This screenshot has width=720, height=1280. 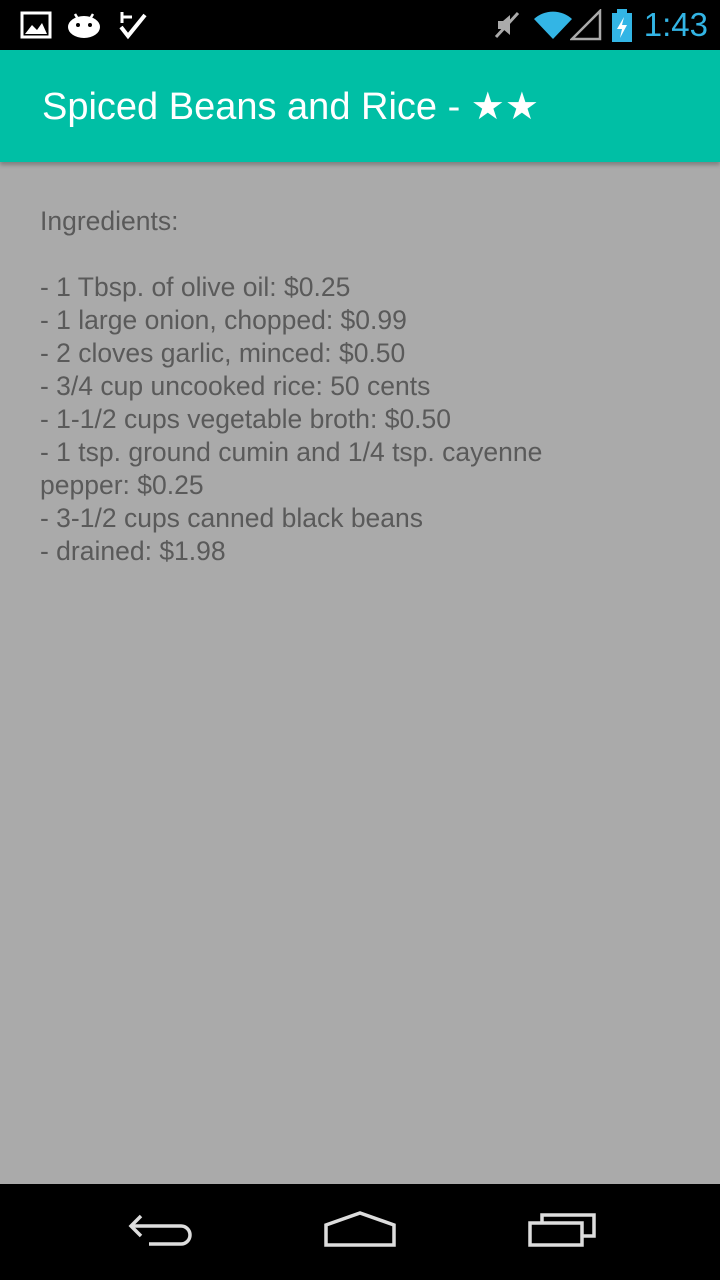 I want to click on app-bar: Spiced Beans and Rice - ★★, so click(x=360, y=106).